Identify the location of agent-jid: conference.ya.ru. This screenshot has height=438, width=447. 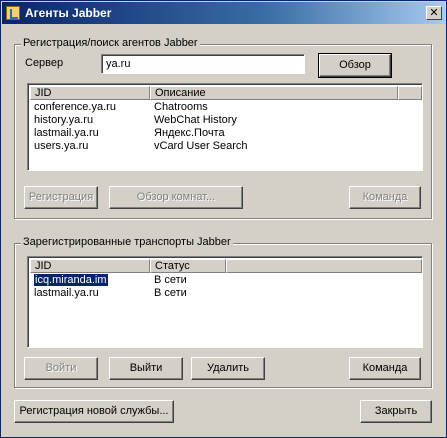
(75, 107).